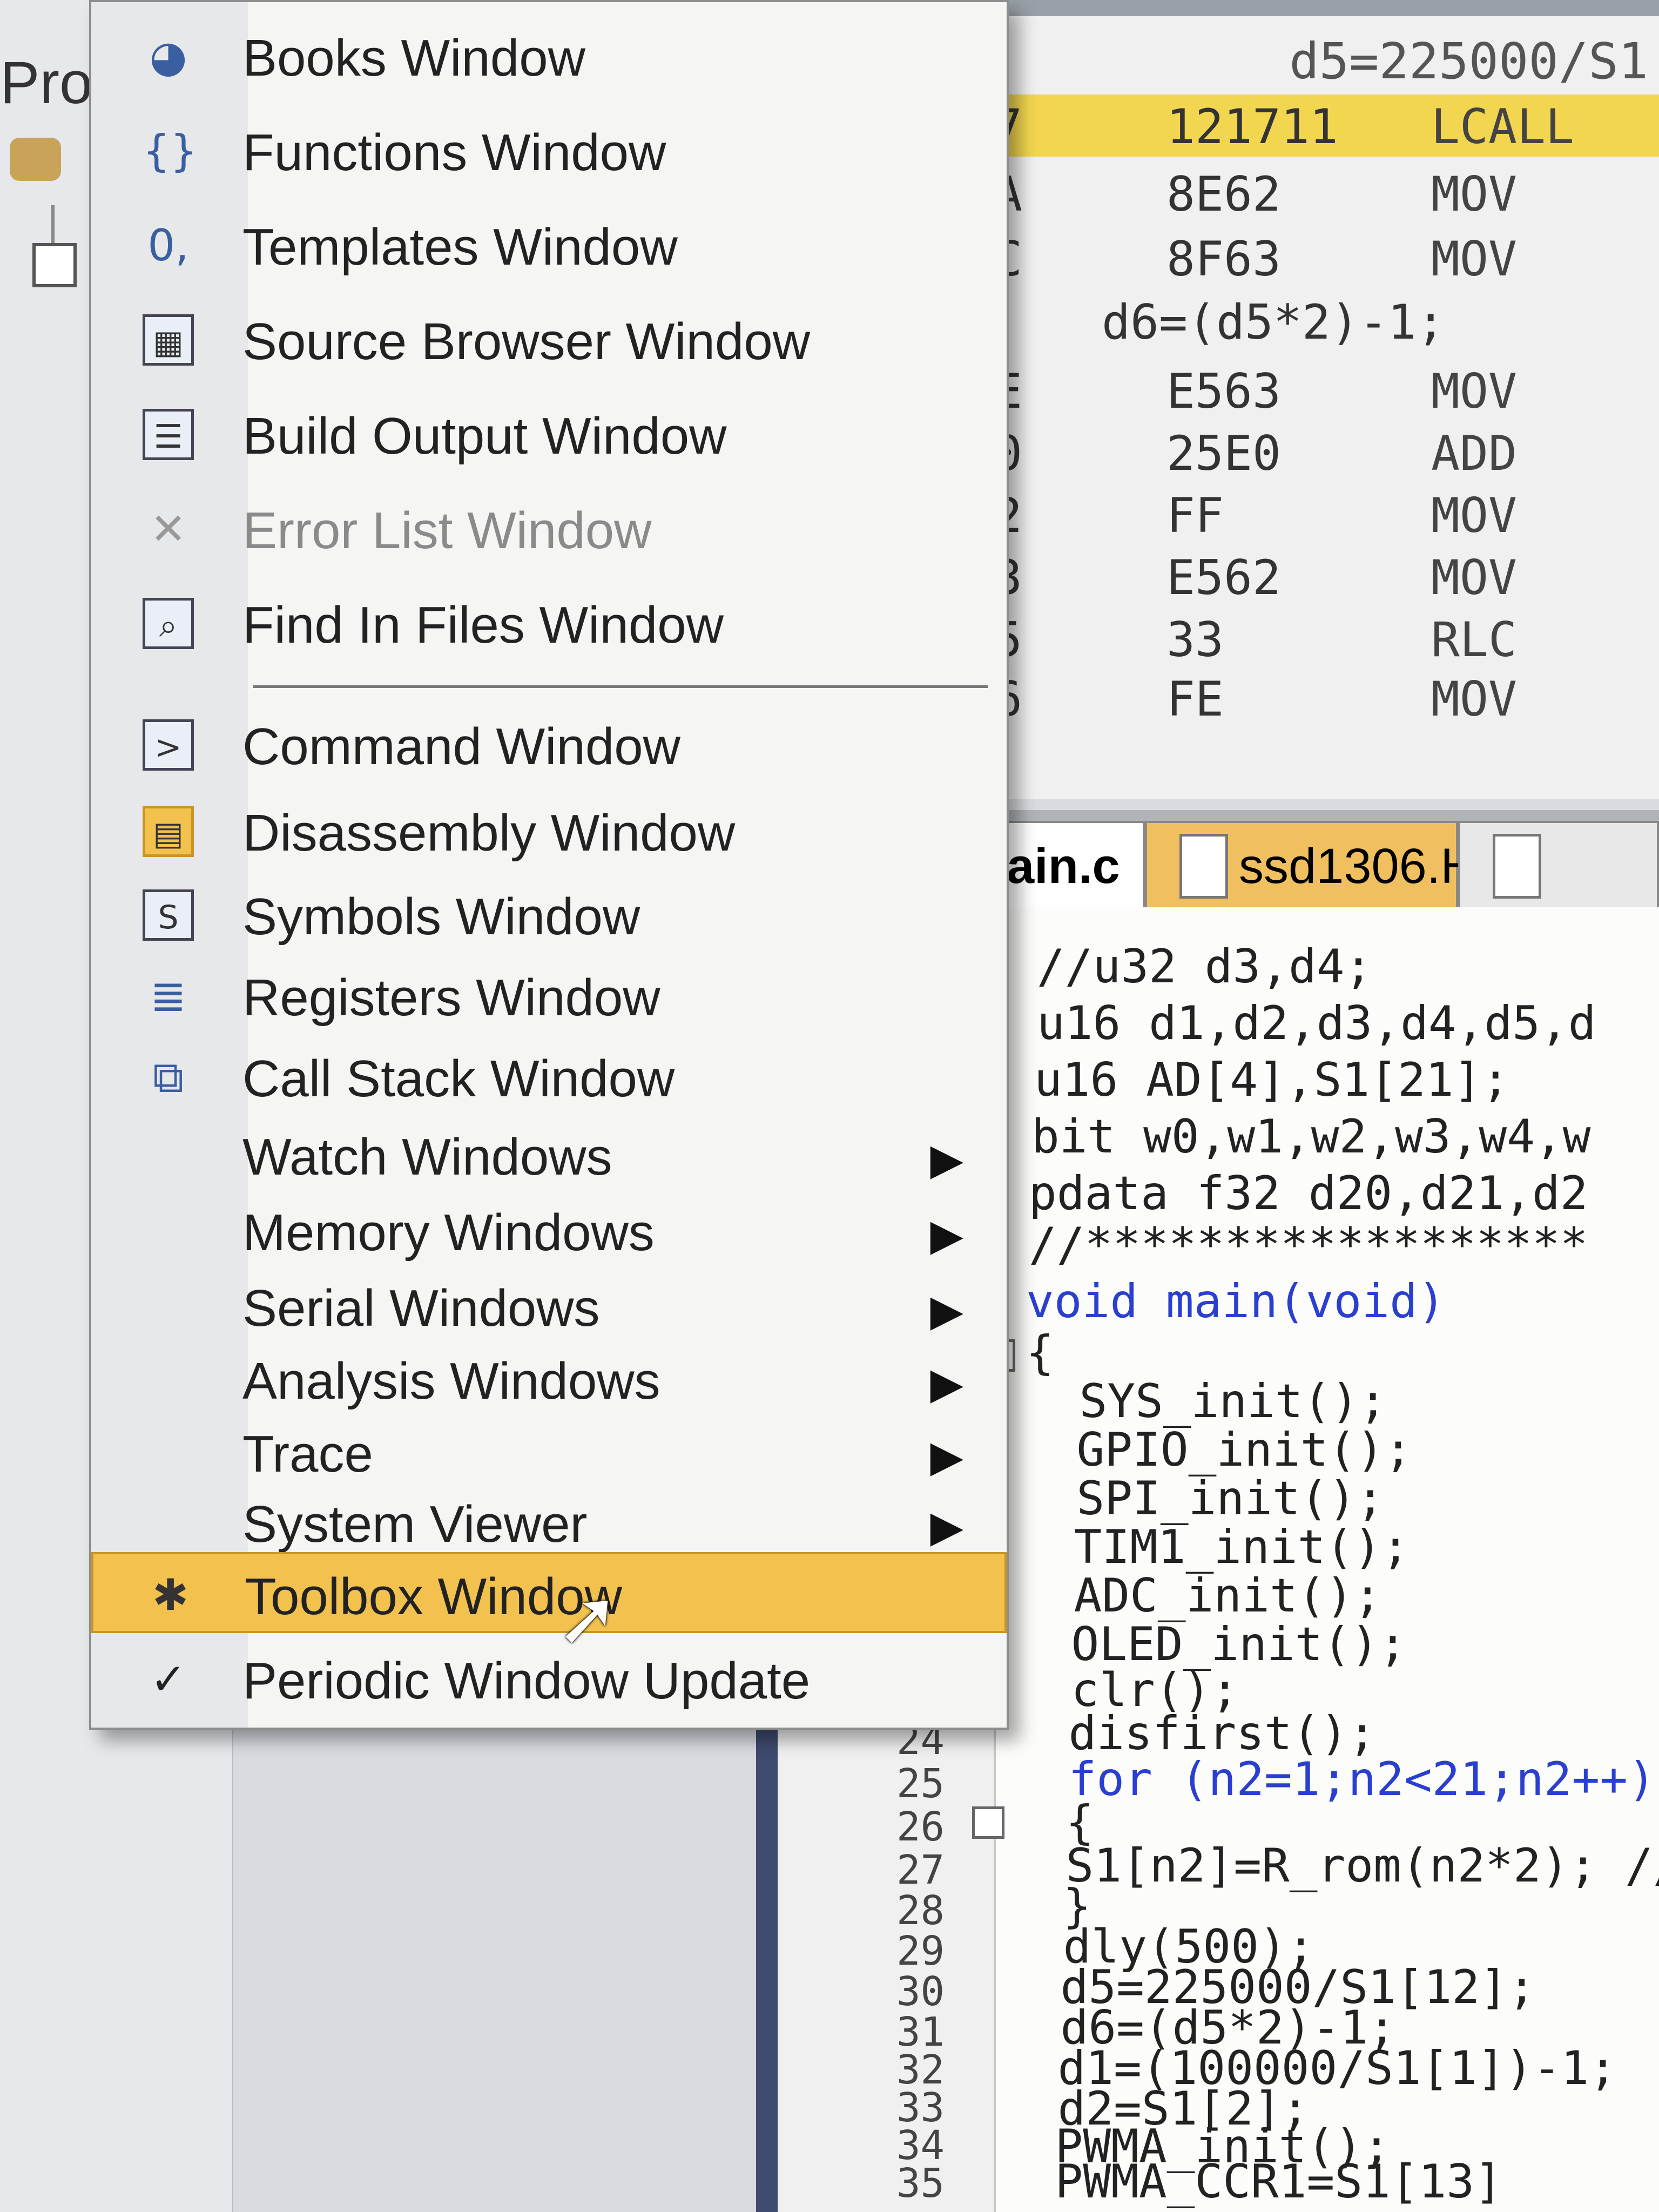 This screenshot has width=1659, height=2212. Describe the element at coordinates (168, 434) in the screenshot. I see `build-output-icon: ☰` at that location.